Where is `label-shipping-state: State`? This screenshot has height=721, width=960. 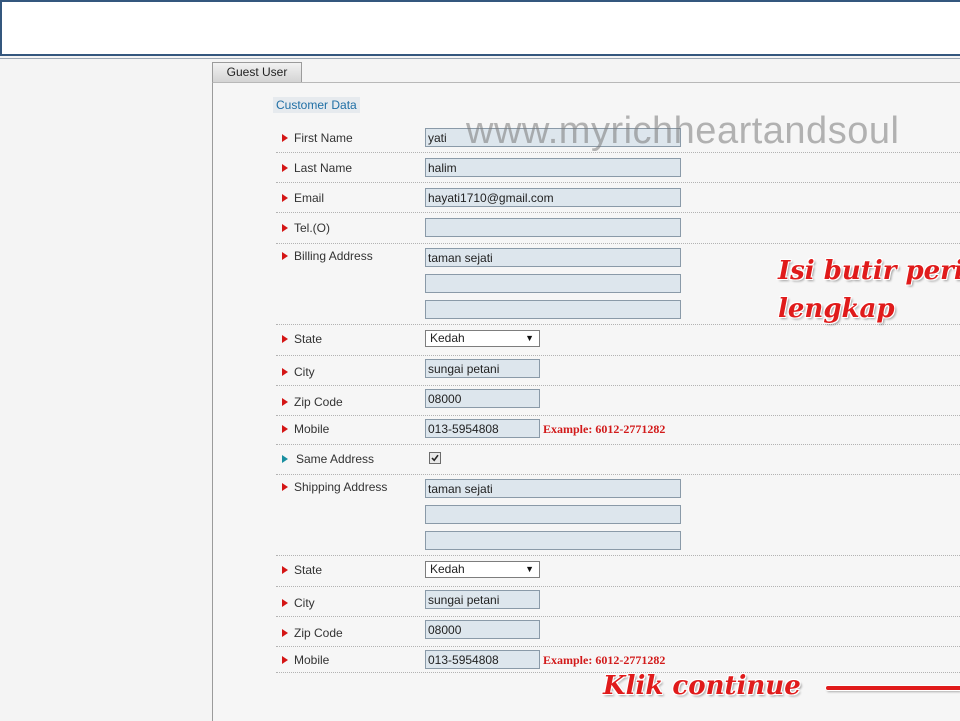 label-shipping-state: State is located at coordinates (302, 570).